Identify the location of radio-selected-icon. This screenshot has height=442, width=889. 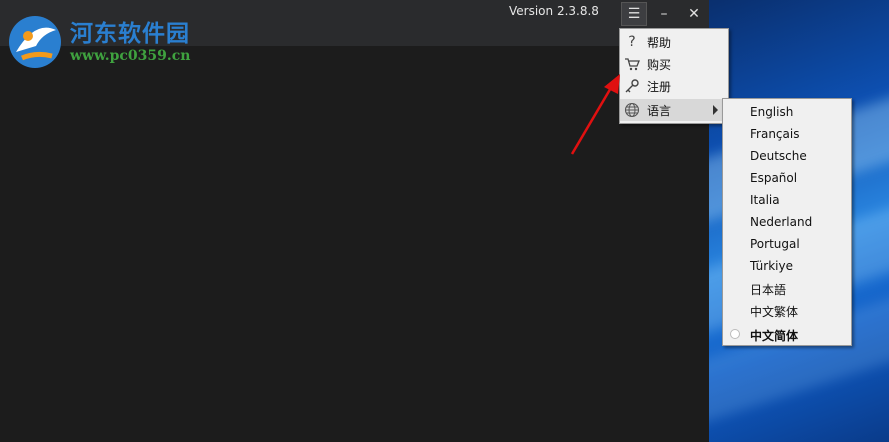
(735, 334).